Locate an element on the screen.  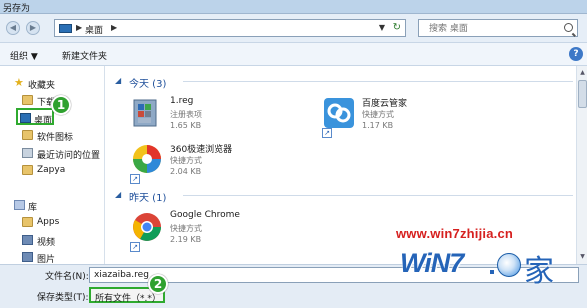
star-icon: ★ is located at coordinates (19, 82).